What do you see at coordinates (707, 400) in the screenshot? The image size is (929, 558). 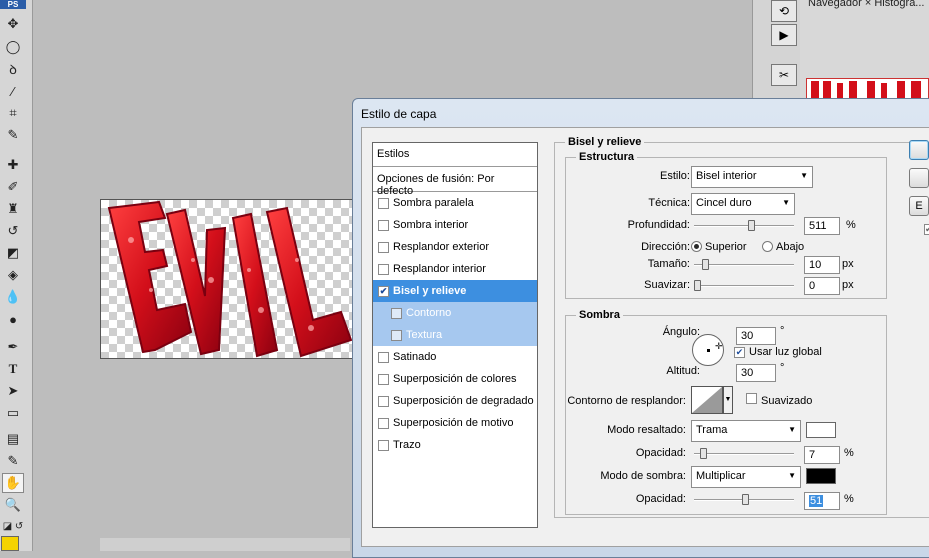 I see `gloss-contour-picker` at bounding box center [707, 400].